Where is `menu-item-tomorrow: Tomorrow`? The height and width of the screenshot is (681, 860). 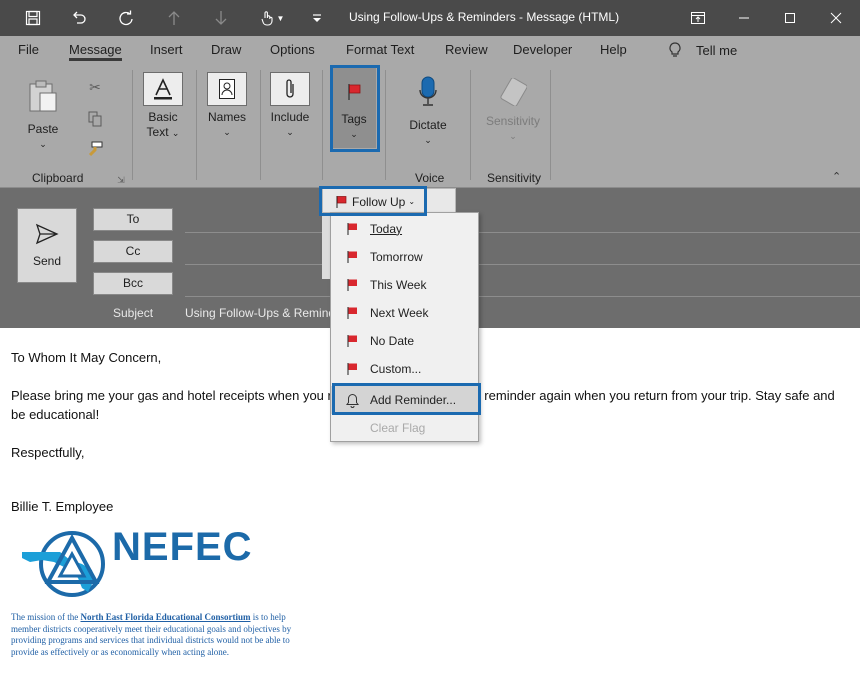 menu-item-tomorrow: Tomorrow is located at coordinates (404, 257).